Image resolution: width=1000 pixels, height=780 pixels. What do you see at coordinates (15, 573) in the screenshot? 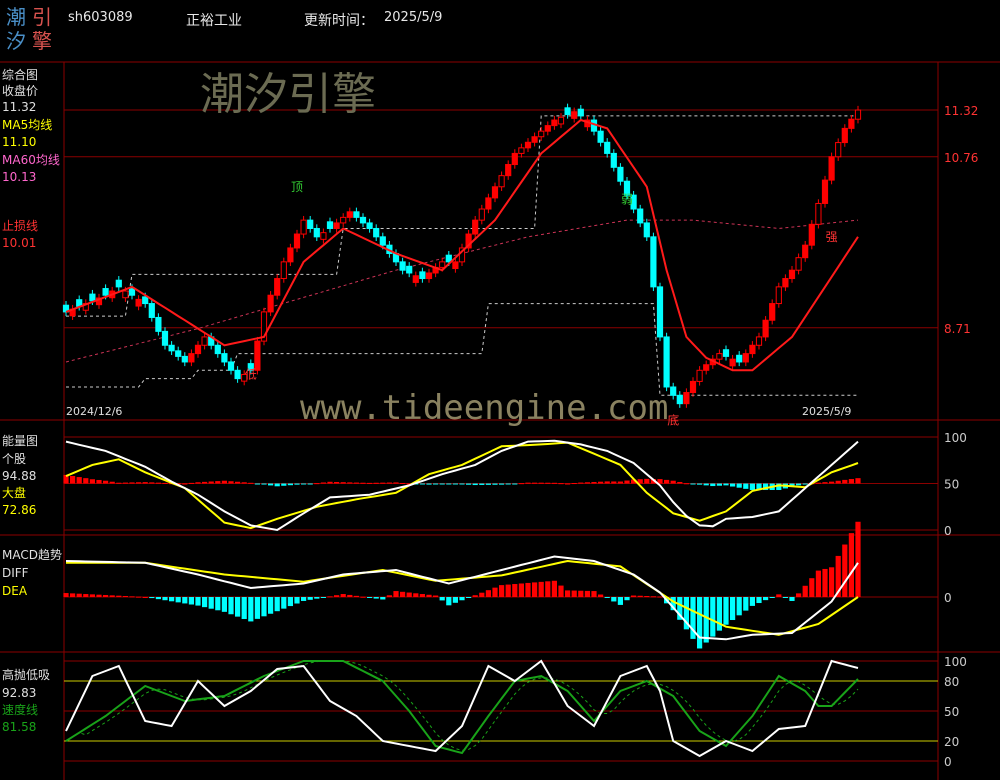
I see `diff-label: DIFF` at bounding box center [15, 573].